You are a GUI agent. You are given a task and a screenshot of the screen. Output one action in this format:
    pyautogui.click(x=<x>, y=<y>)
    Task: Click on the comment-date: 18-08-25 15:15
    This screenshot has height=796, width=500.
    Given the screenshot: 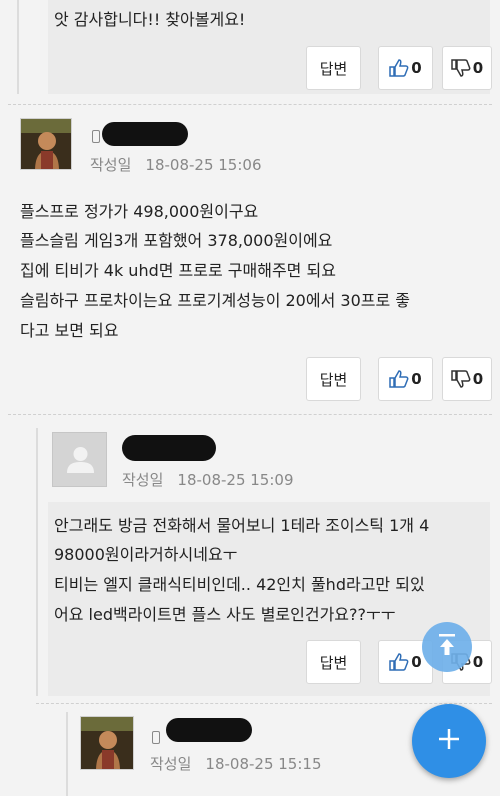 What is the action you would take?
    pyautogui.click(x=263, y=764)
    